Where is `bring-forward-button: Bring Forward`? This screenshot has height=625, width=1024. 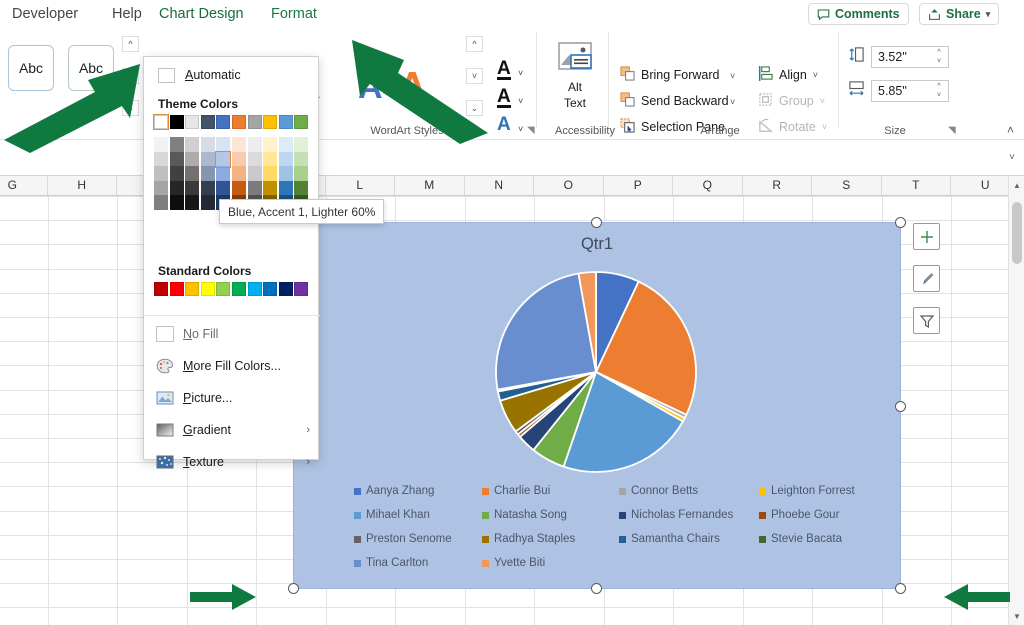
bring-forward-button: Bring Forward is located at coordinates (670, 75).